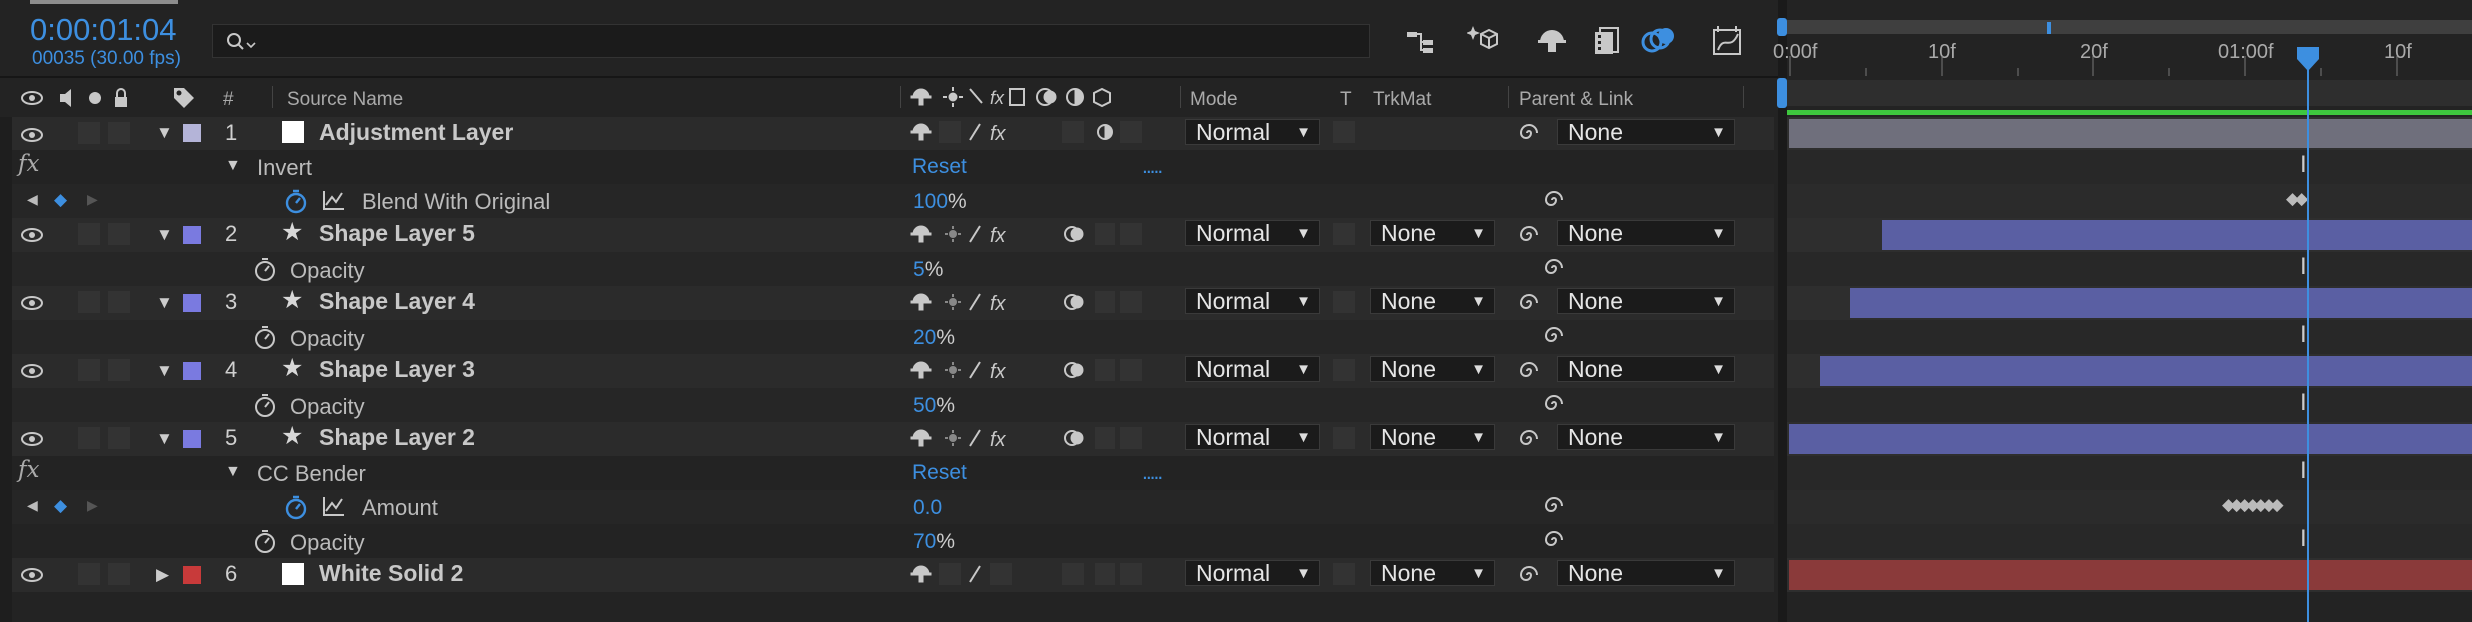 Image resolution: width=2472 pixels, height=622 pixels. I want to click on layer-name: Adjustment Layer, so click(416, 132).